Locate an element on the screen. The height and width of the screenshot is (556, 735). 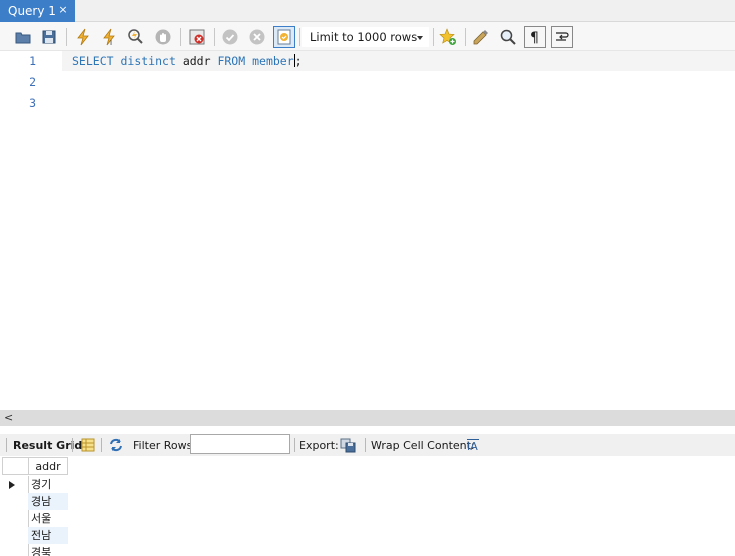
editor-horizontal-scrollbar: < is located at coordinates (367, 418).